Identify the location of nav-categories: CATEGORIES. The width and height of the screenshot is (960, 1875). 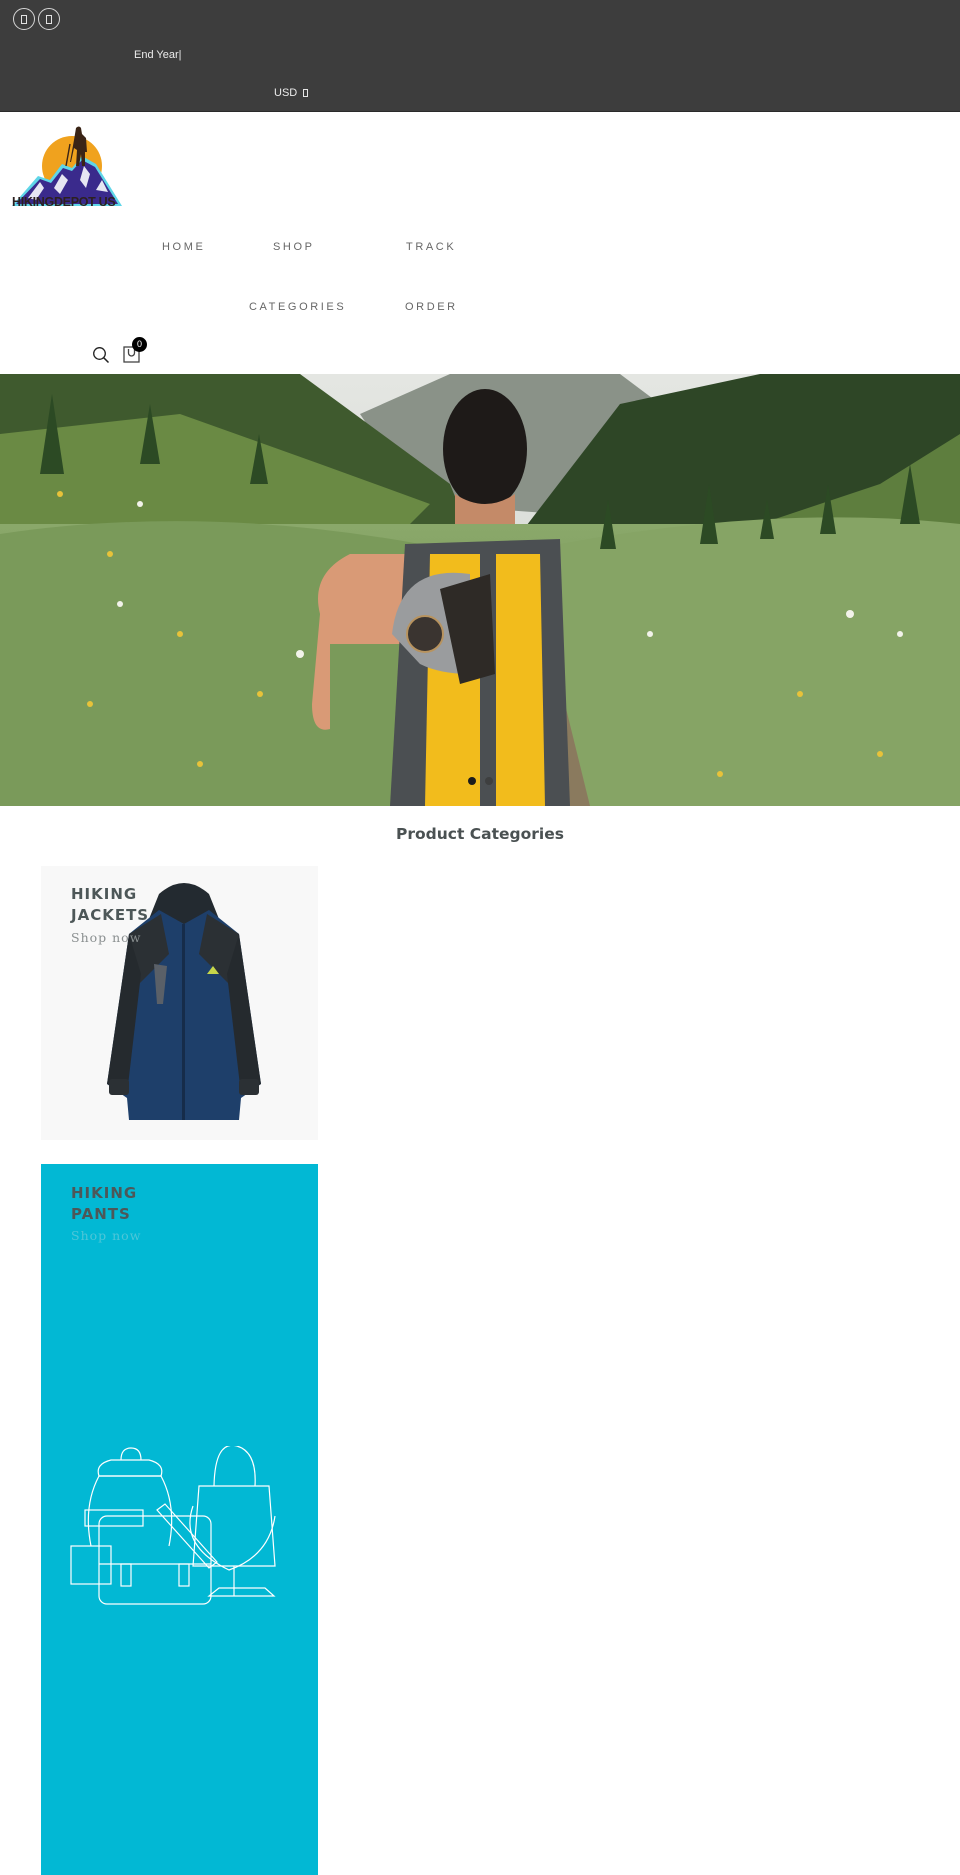
(297, 307).